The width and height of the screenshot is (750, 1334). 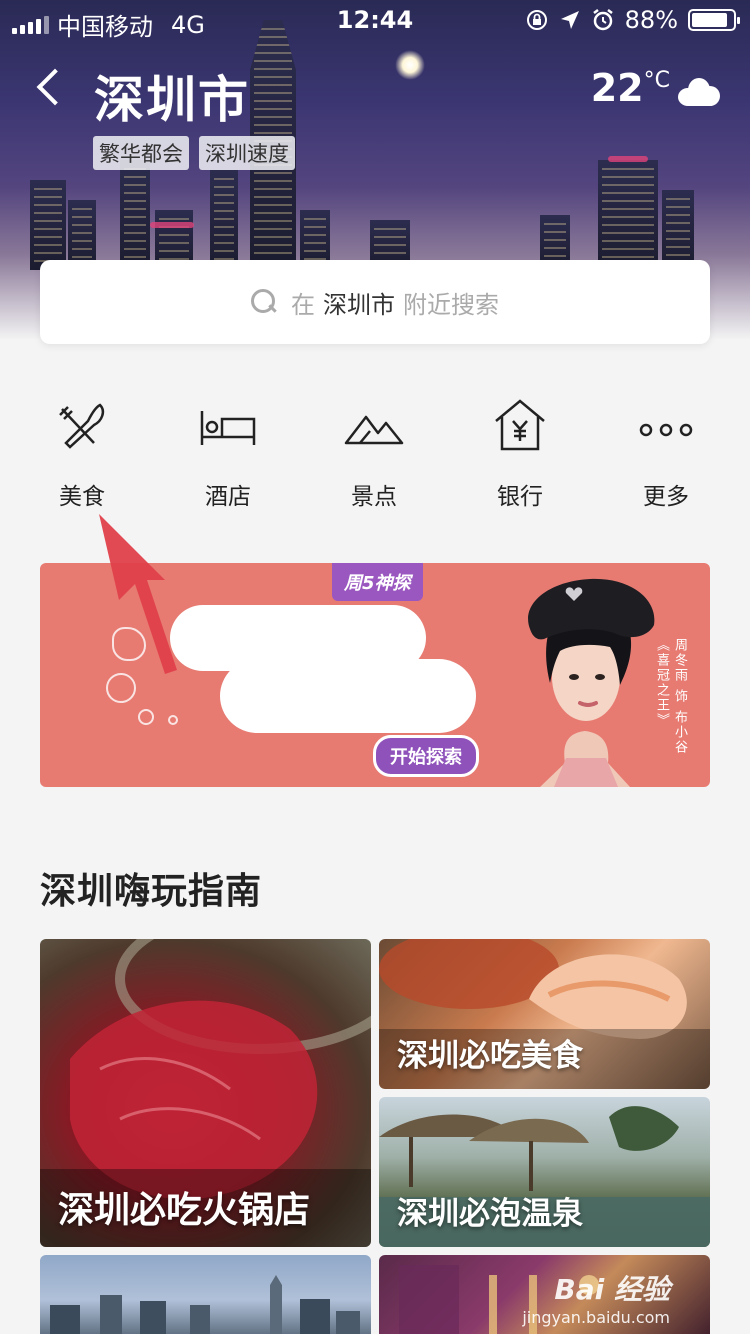 I want to click on start-explore-button: 开始探索, so click(x=426, y=756).